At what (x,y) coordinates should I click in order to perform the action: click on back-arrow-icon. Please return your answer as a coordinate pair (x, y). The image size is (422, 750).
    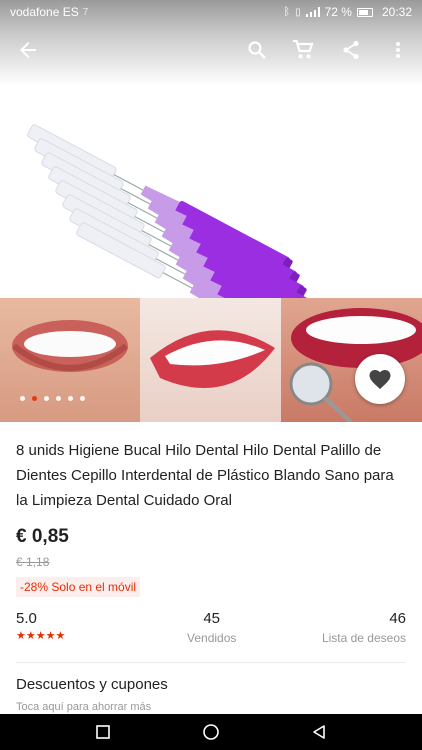
    Looking at the image, I should click on (28, 50).